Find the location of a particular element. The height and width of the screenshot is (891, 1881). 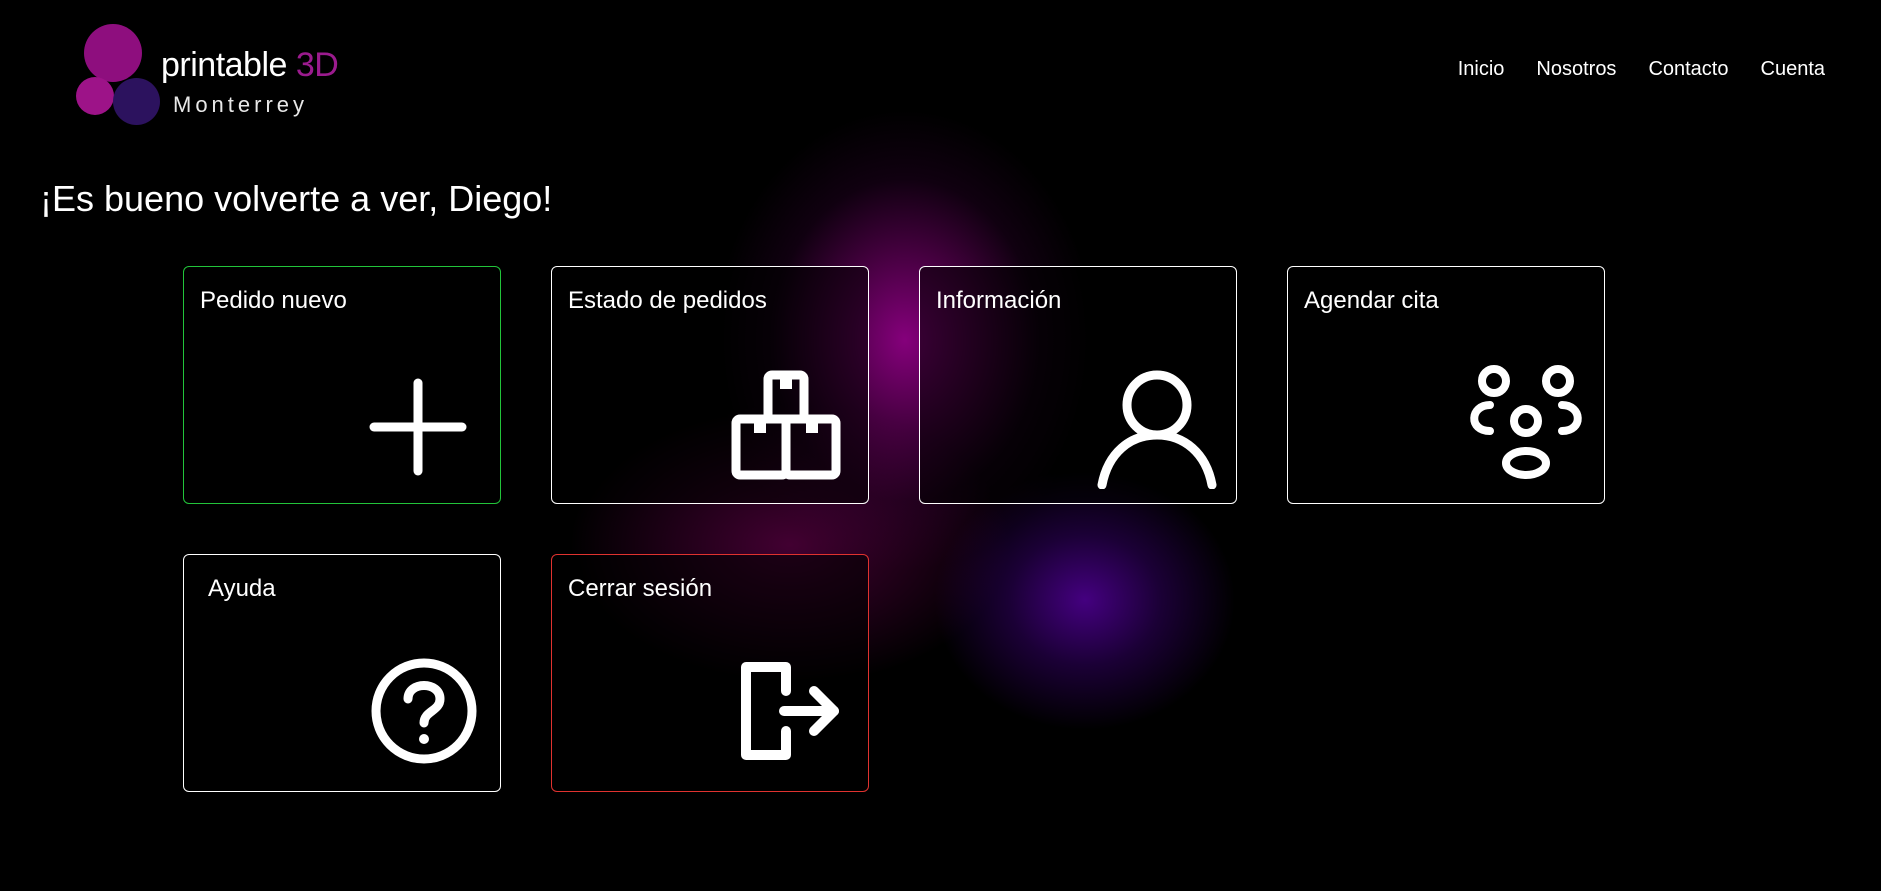

logo-brand: printable 3D is located at coordinates (250, 65).